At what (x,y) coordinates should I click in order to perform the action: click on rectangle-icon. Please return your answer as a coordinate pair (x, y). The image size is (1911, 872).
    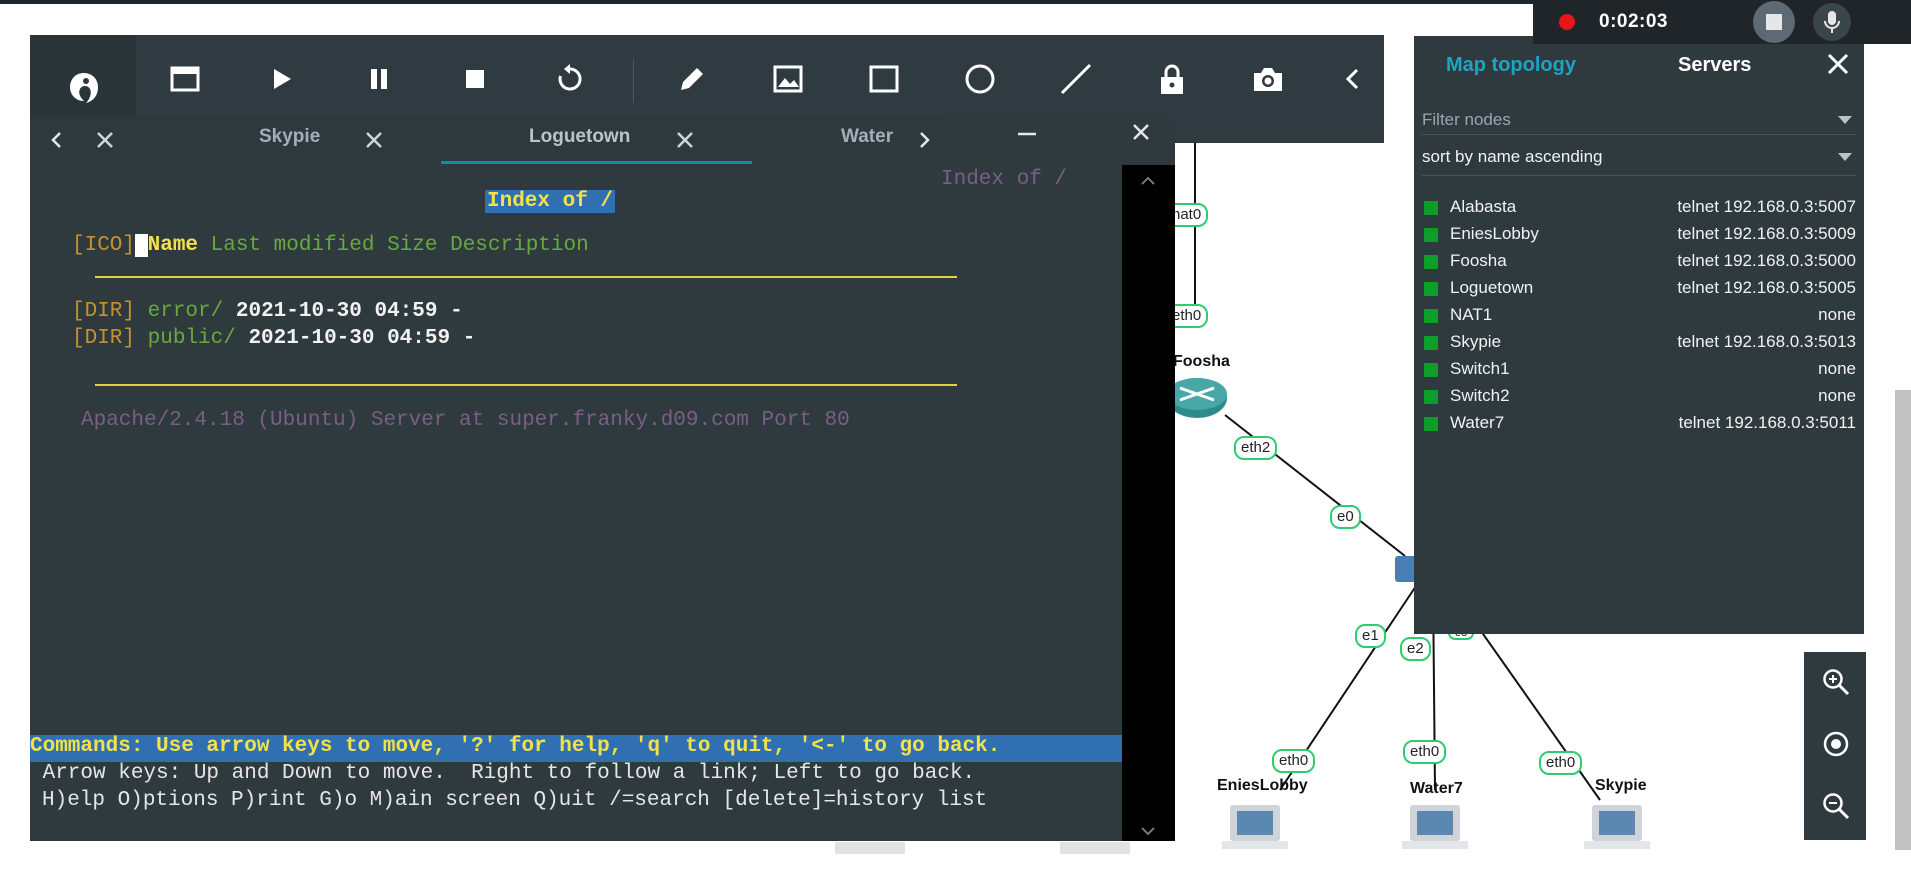
    Looking at the image, I should click on (884, 79).